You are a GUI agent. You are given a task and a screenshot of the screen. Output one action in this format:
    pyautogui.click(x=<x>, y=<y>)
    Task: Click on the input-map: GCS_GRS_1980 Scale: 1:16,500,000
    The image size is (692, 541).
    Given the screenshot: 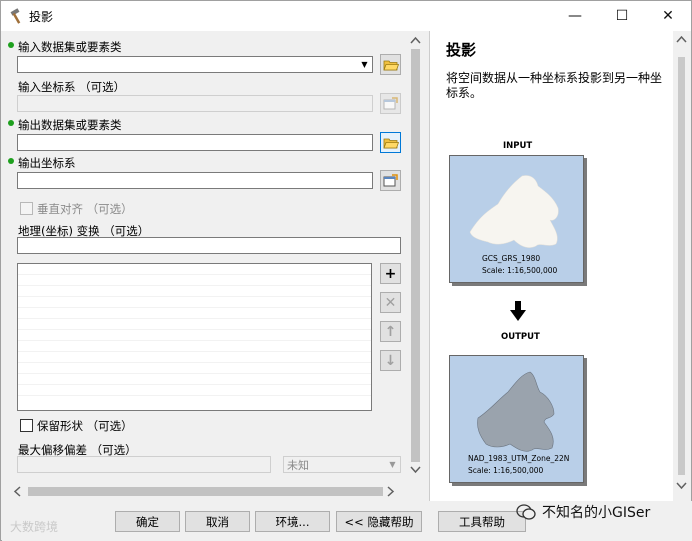 What is the action you would take?
    pyautogui.click(x=516, y=219)
    